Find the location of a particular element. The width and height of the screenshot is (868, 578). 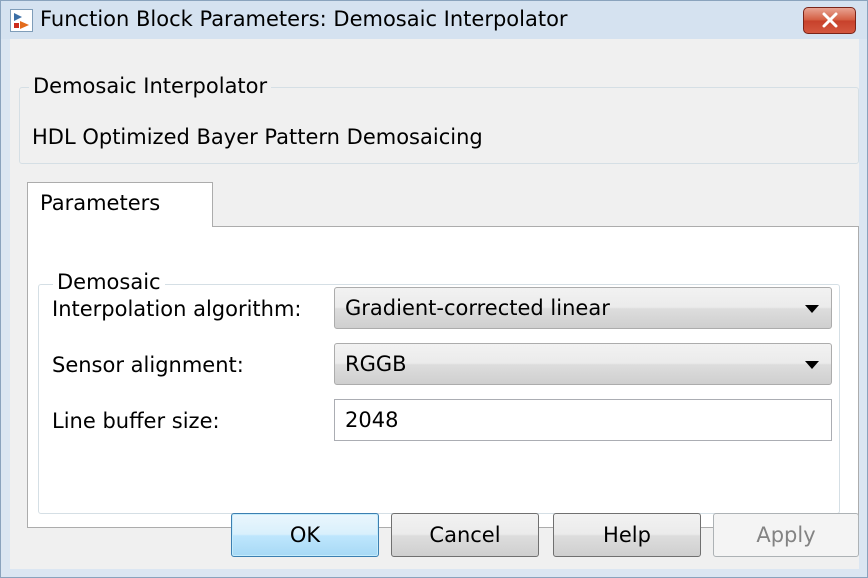

sensor-alignment-dropdown: RGGB is located at coordinates (583, 364).